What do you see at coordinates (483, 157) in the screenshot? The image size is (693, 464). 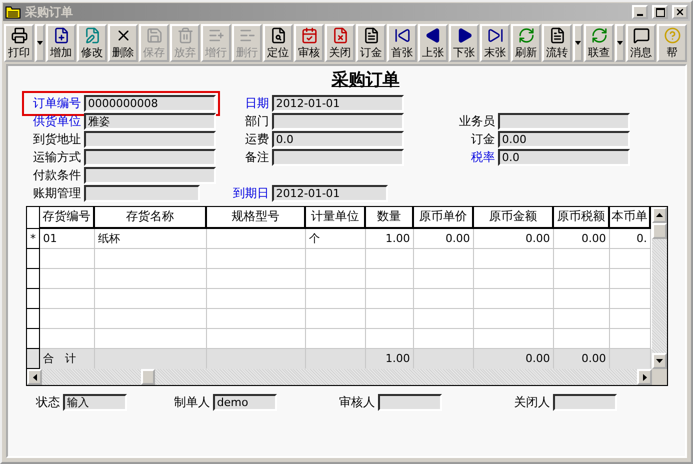 I see `field-label: 税率` at bounding box center [483, 157].